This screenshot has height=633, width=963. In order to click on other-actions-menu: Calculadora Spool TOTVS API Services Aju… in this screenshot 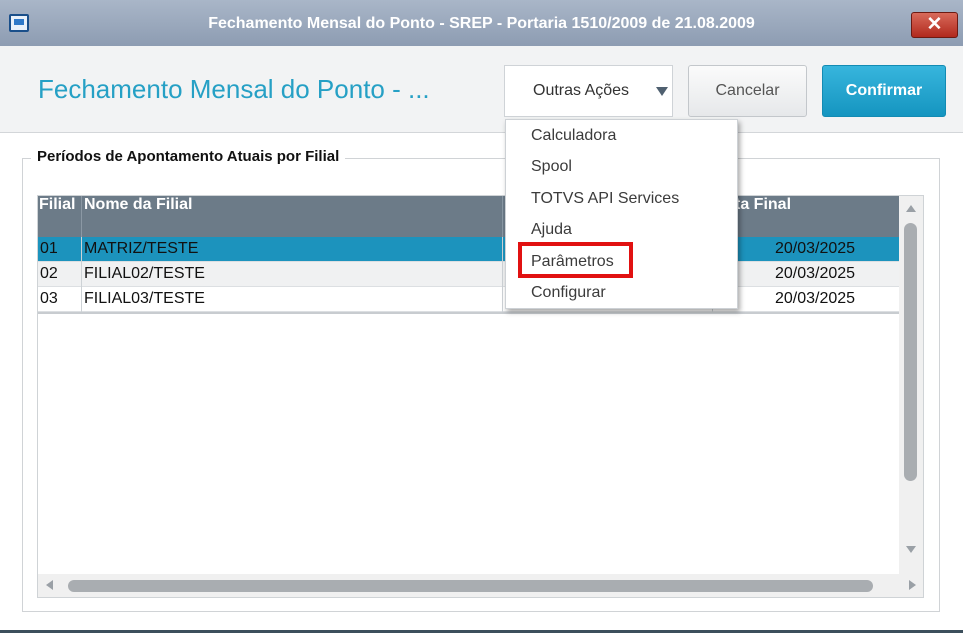, I will do `click(621, 214)`.